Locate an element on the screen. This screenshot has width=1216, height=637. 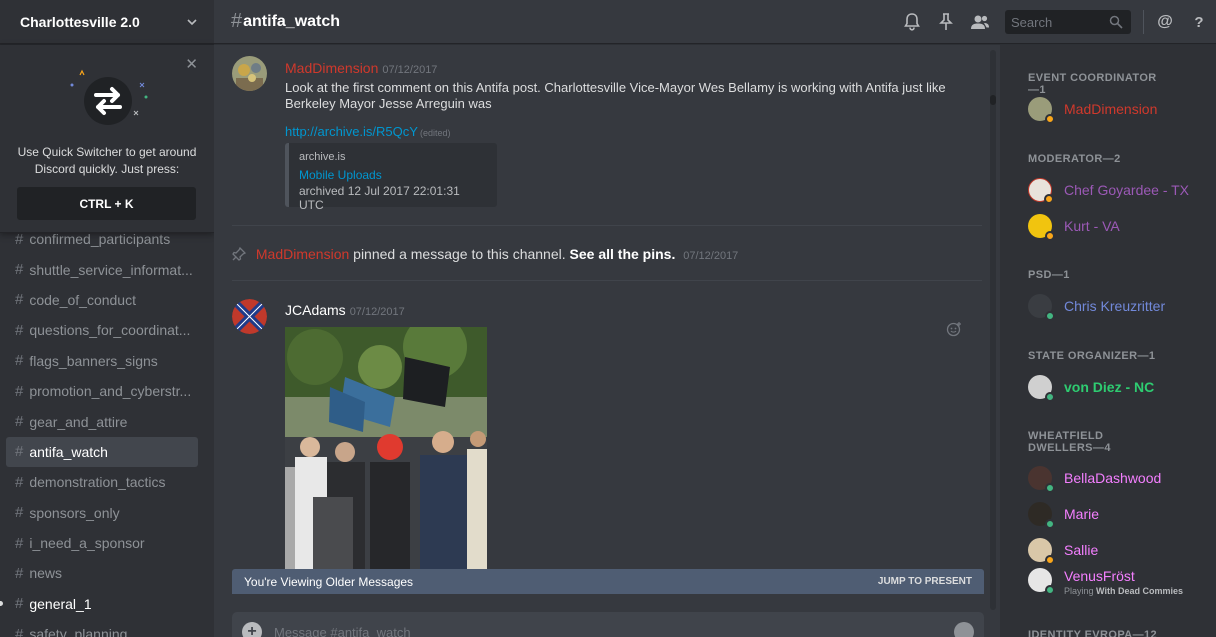
bell-icon is located at coordinates (912, 22).